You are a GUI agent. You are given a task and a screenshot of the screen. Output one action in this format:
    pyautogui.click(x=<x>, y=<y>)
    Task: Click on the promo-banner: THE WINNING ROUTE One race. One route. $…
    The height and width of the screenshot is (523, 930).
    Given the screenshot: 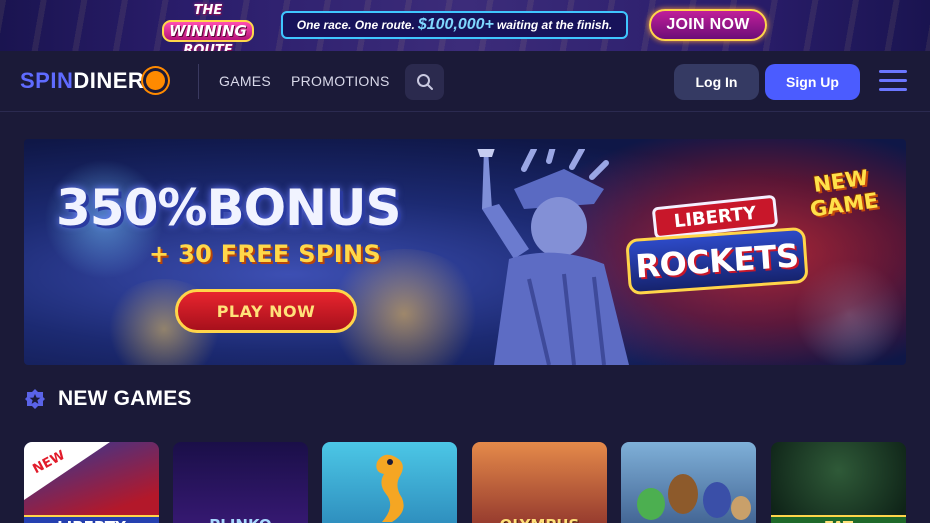 What is the action you would take?
    pyautogui.click(x=465, y=25)
    